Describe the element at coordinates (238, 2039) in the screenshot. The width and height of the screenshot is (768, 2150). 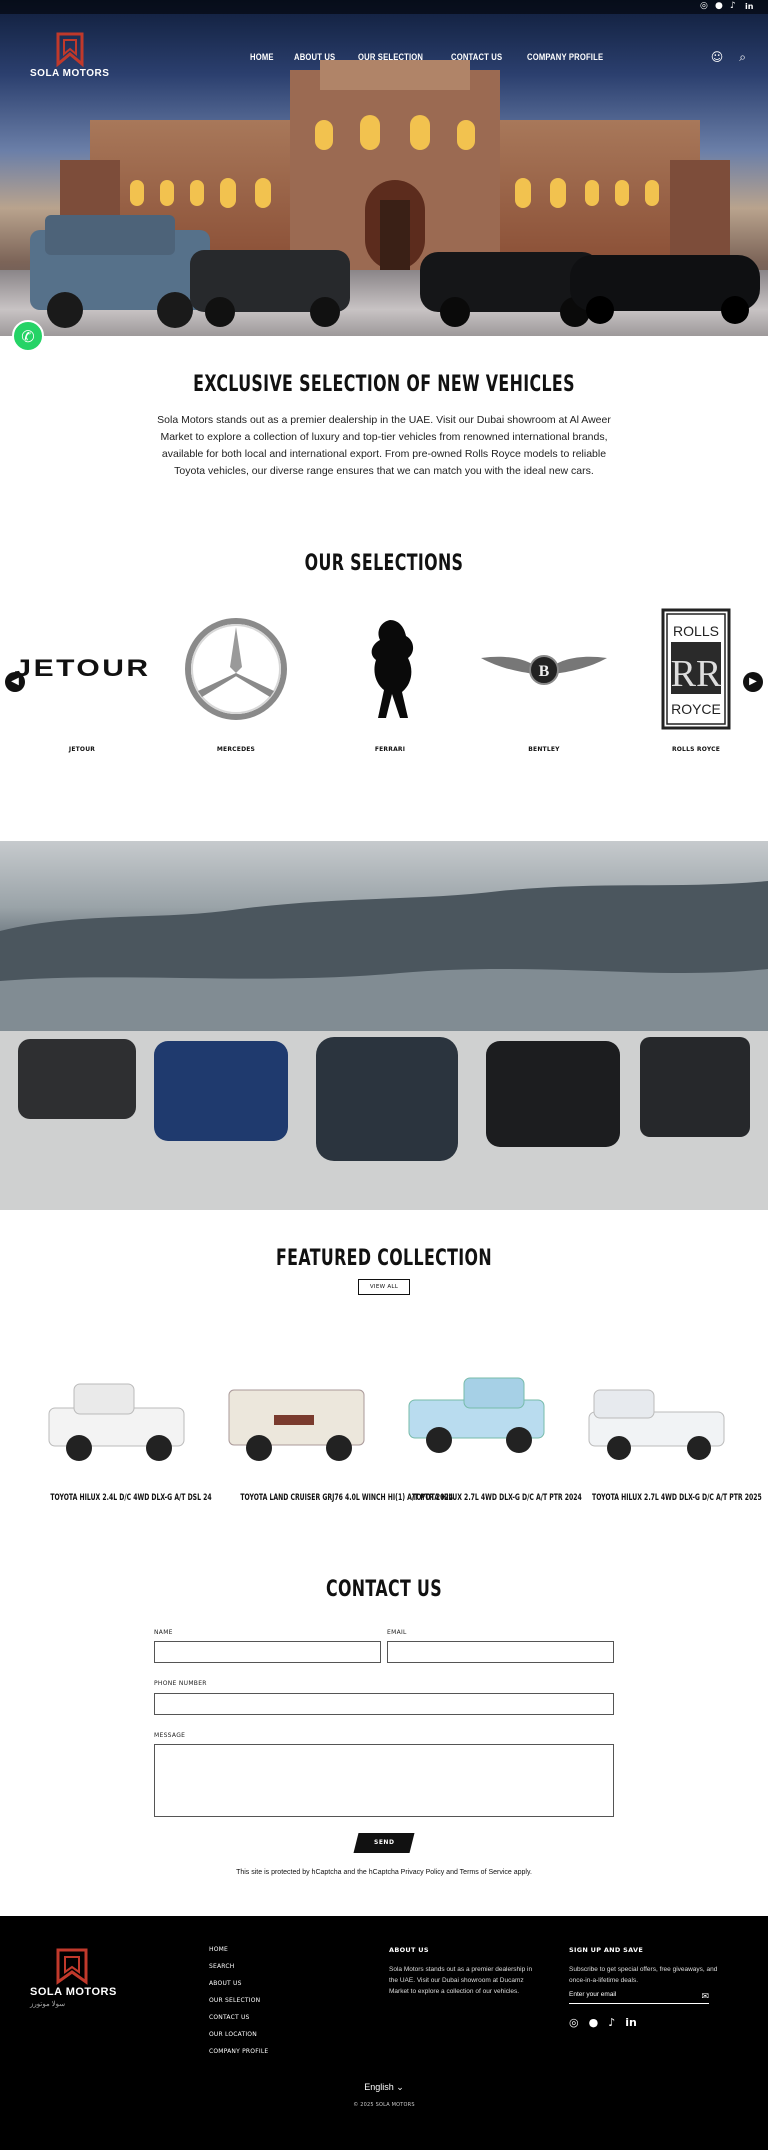
I see `footer-link-our-location: OUR LOCATION` at that location.